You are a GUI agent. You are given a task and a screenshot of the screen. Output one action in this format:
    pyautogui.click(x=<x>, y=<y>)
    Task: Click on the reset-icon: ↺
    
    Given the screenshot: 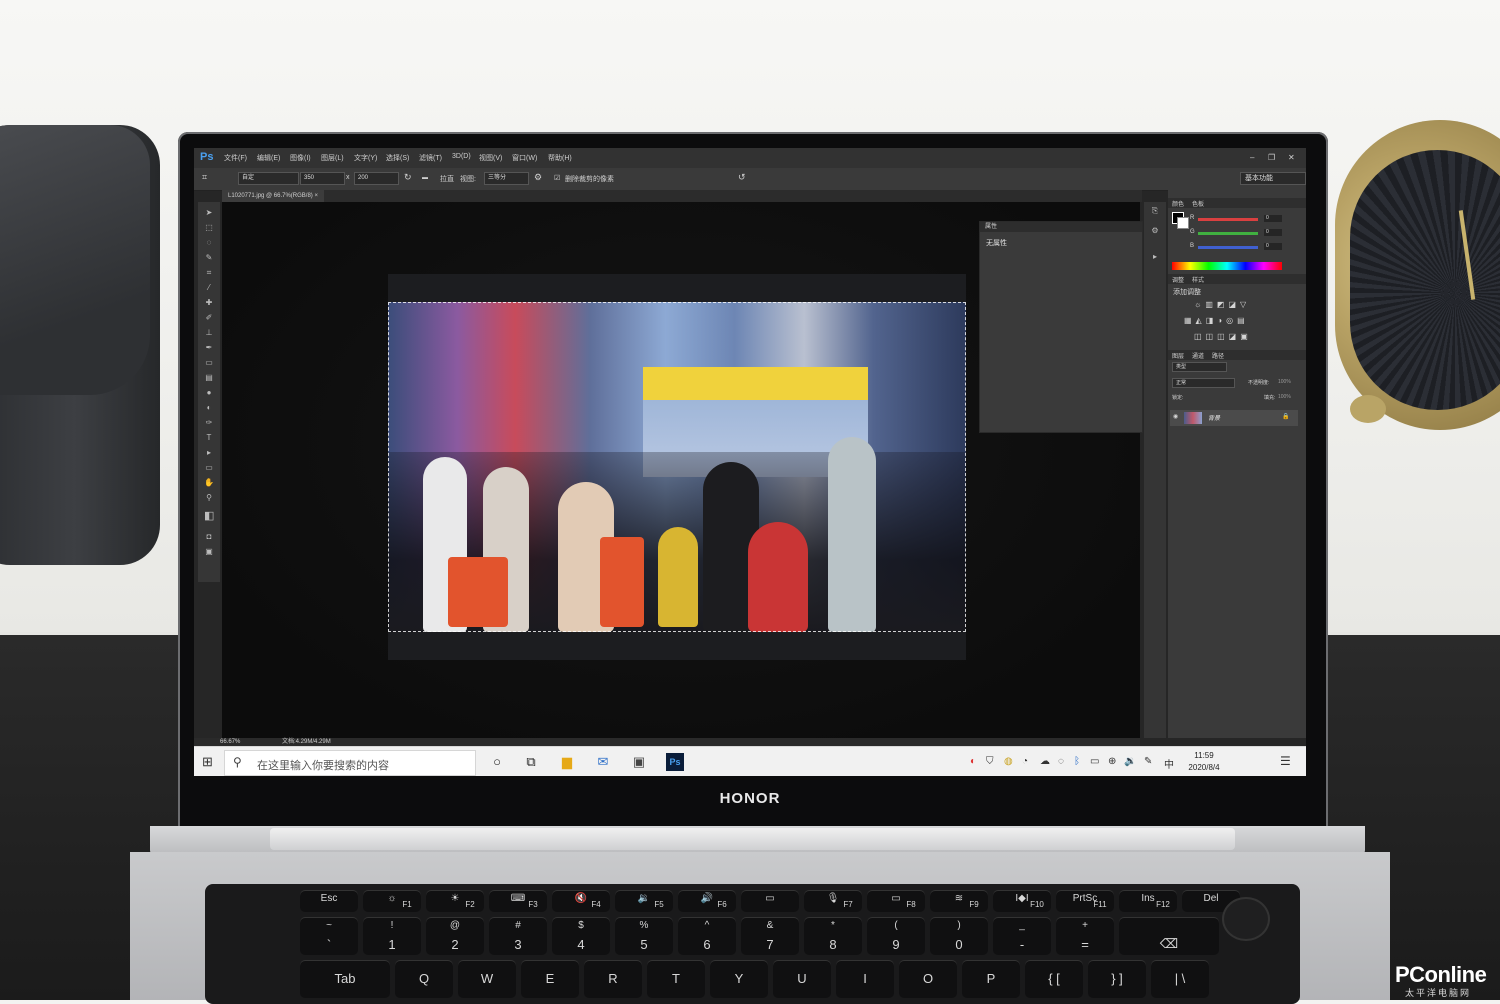 What is the action you would take?
    pyautogui.click(x=742, y=177)
    